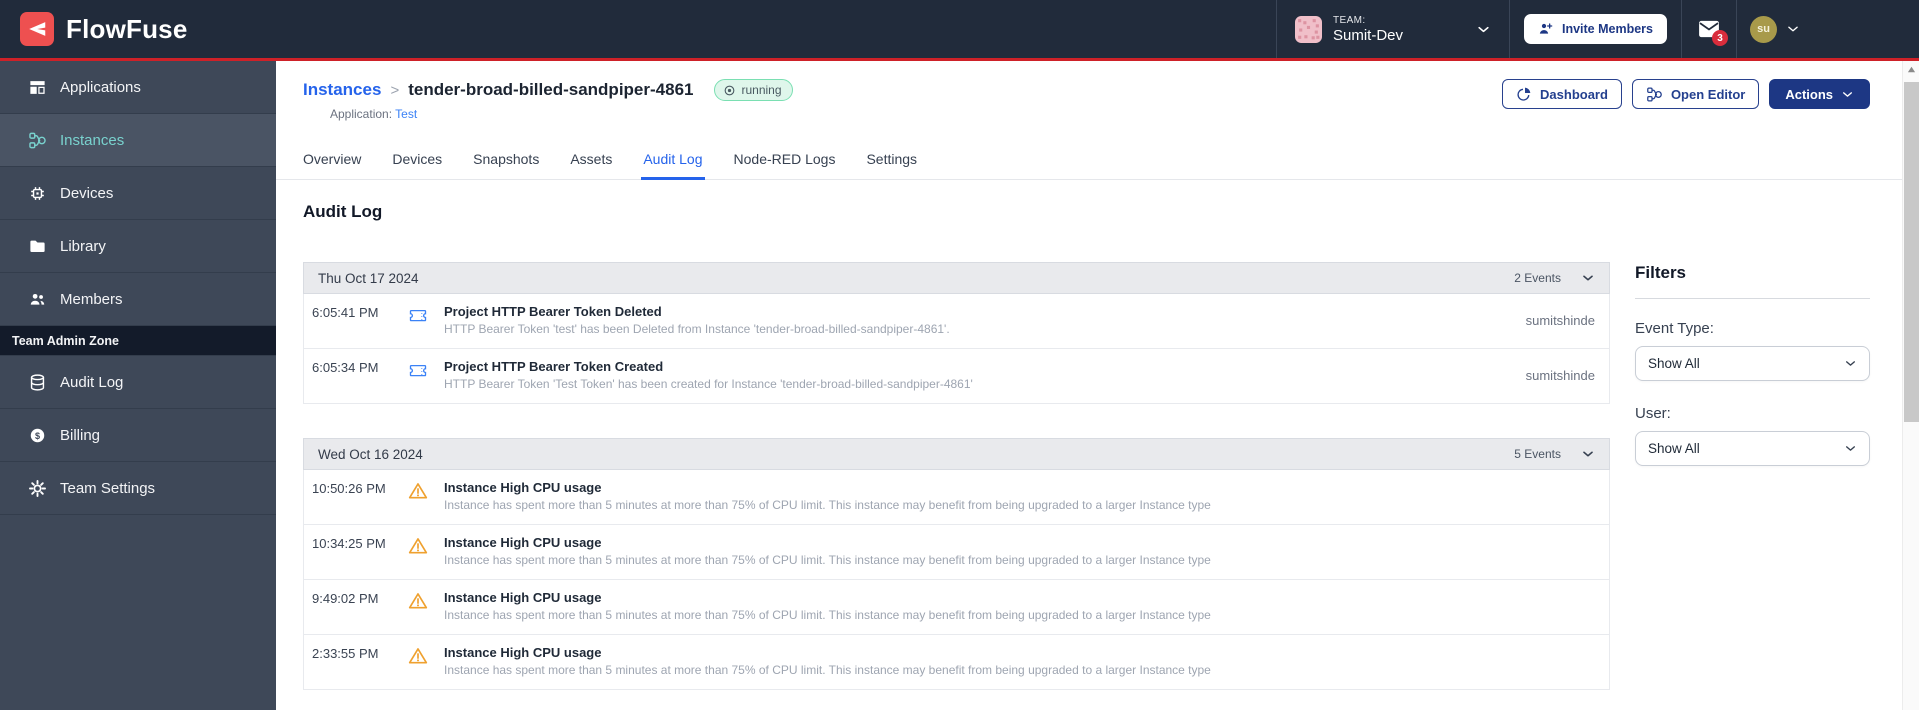  What do you see at coordinates (37, 140) in the screenshot?
I see `instances-icon` at bounding box center [37, 140].